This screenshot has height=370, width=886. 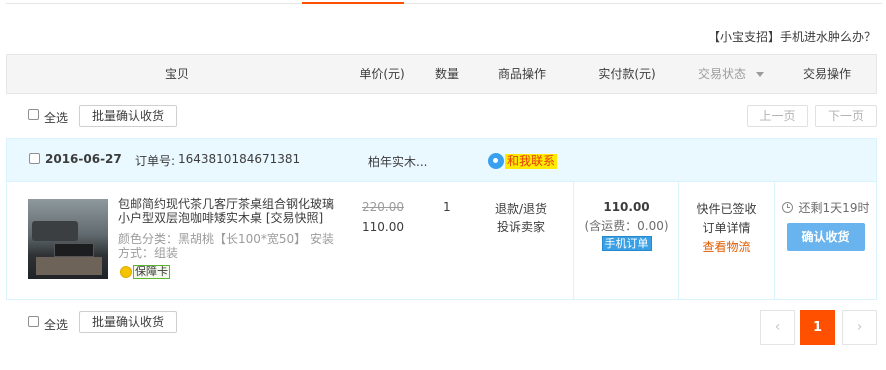 I want to click on next-page-button: 下一页, so click(x=846, y=116).